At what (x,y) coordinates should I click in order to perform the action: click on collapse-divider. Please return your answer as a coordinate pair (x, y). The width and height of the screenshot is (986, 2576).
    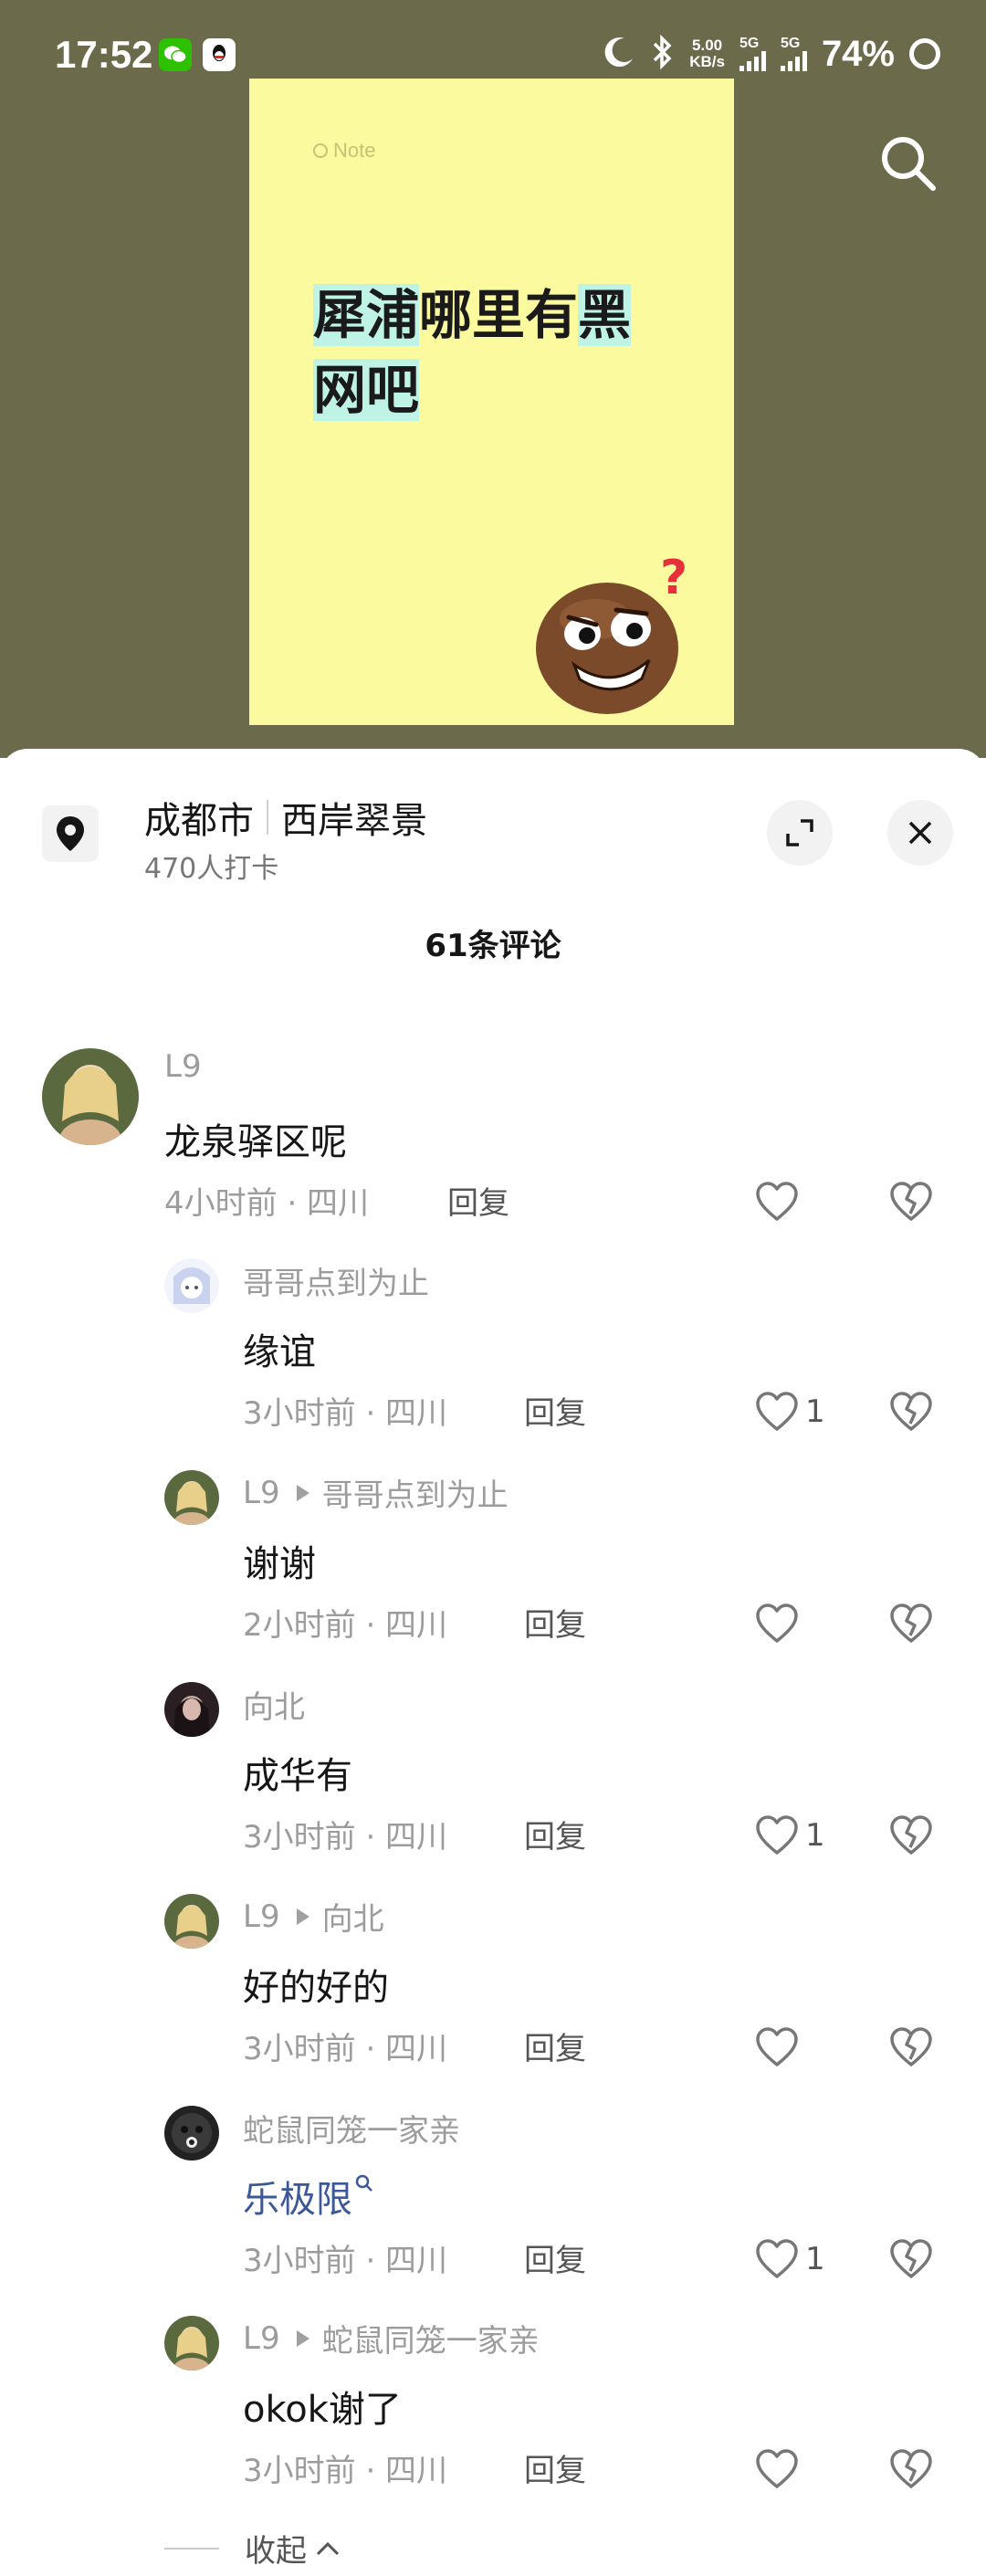
    Looking at the image, I should click on (191, 2548).